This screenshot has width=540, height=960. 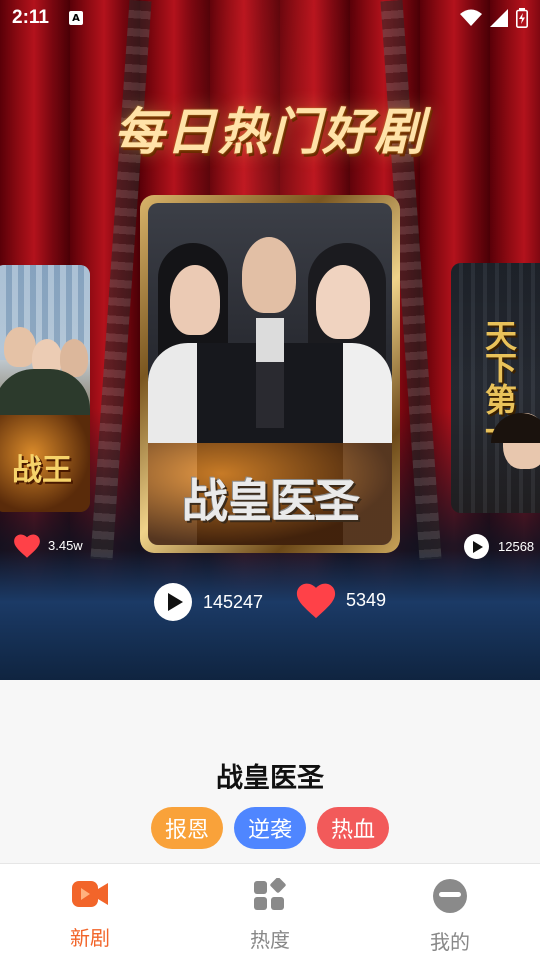 I want to click on tab-profile: 我的, so click(x=450, y=912).